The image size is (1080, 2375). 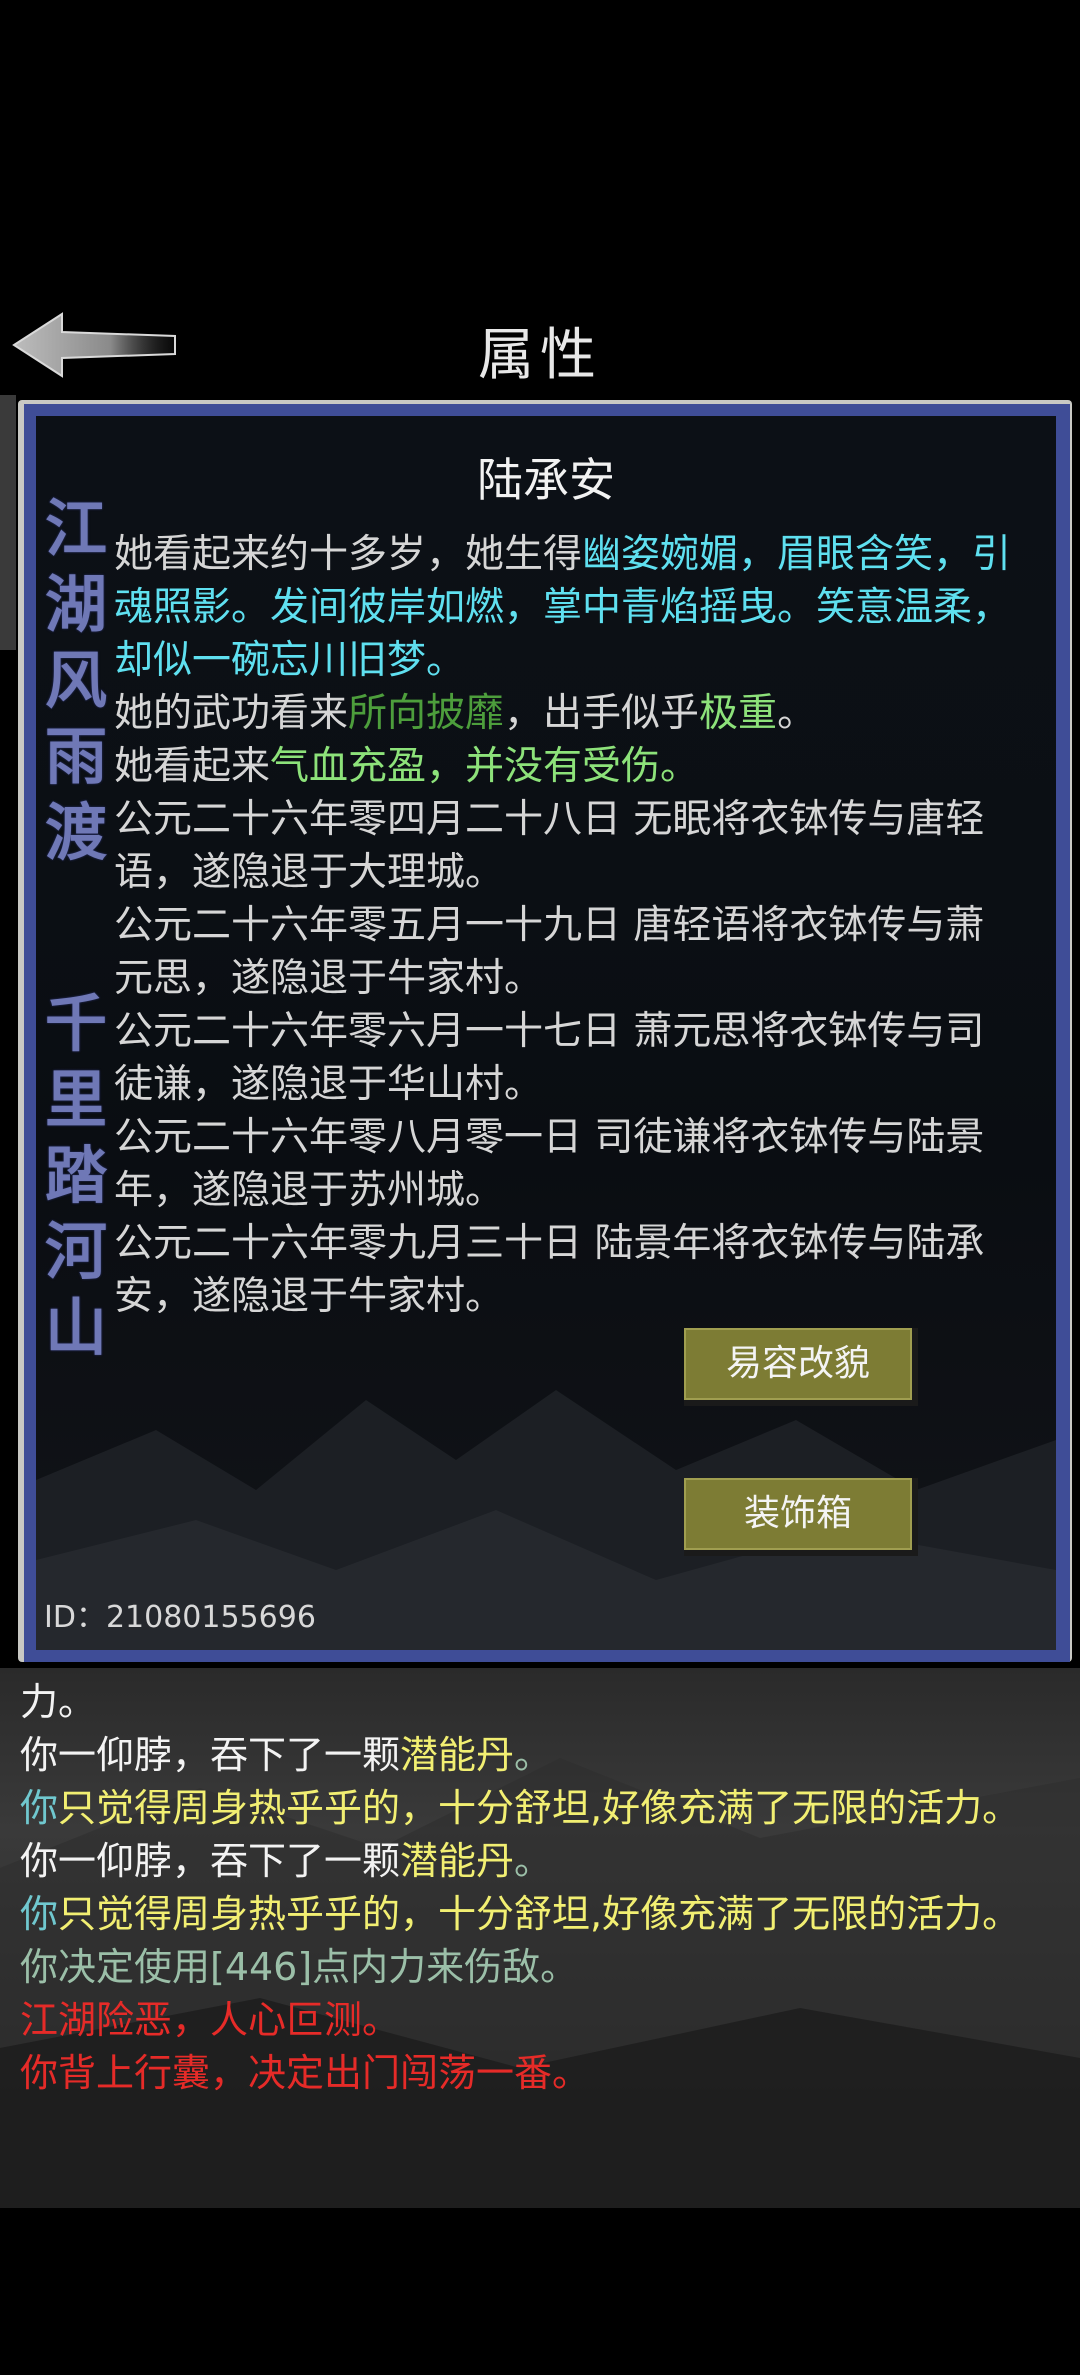 I want to click on calligraphy-char: 江, so click(x=75, y=528).